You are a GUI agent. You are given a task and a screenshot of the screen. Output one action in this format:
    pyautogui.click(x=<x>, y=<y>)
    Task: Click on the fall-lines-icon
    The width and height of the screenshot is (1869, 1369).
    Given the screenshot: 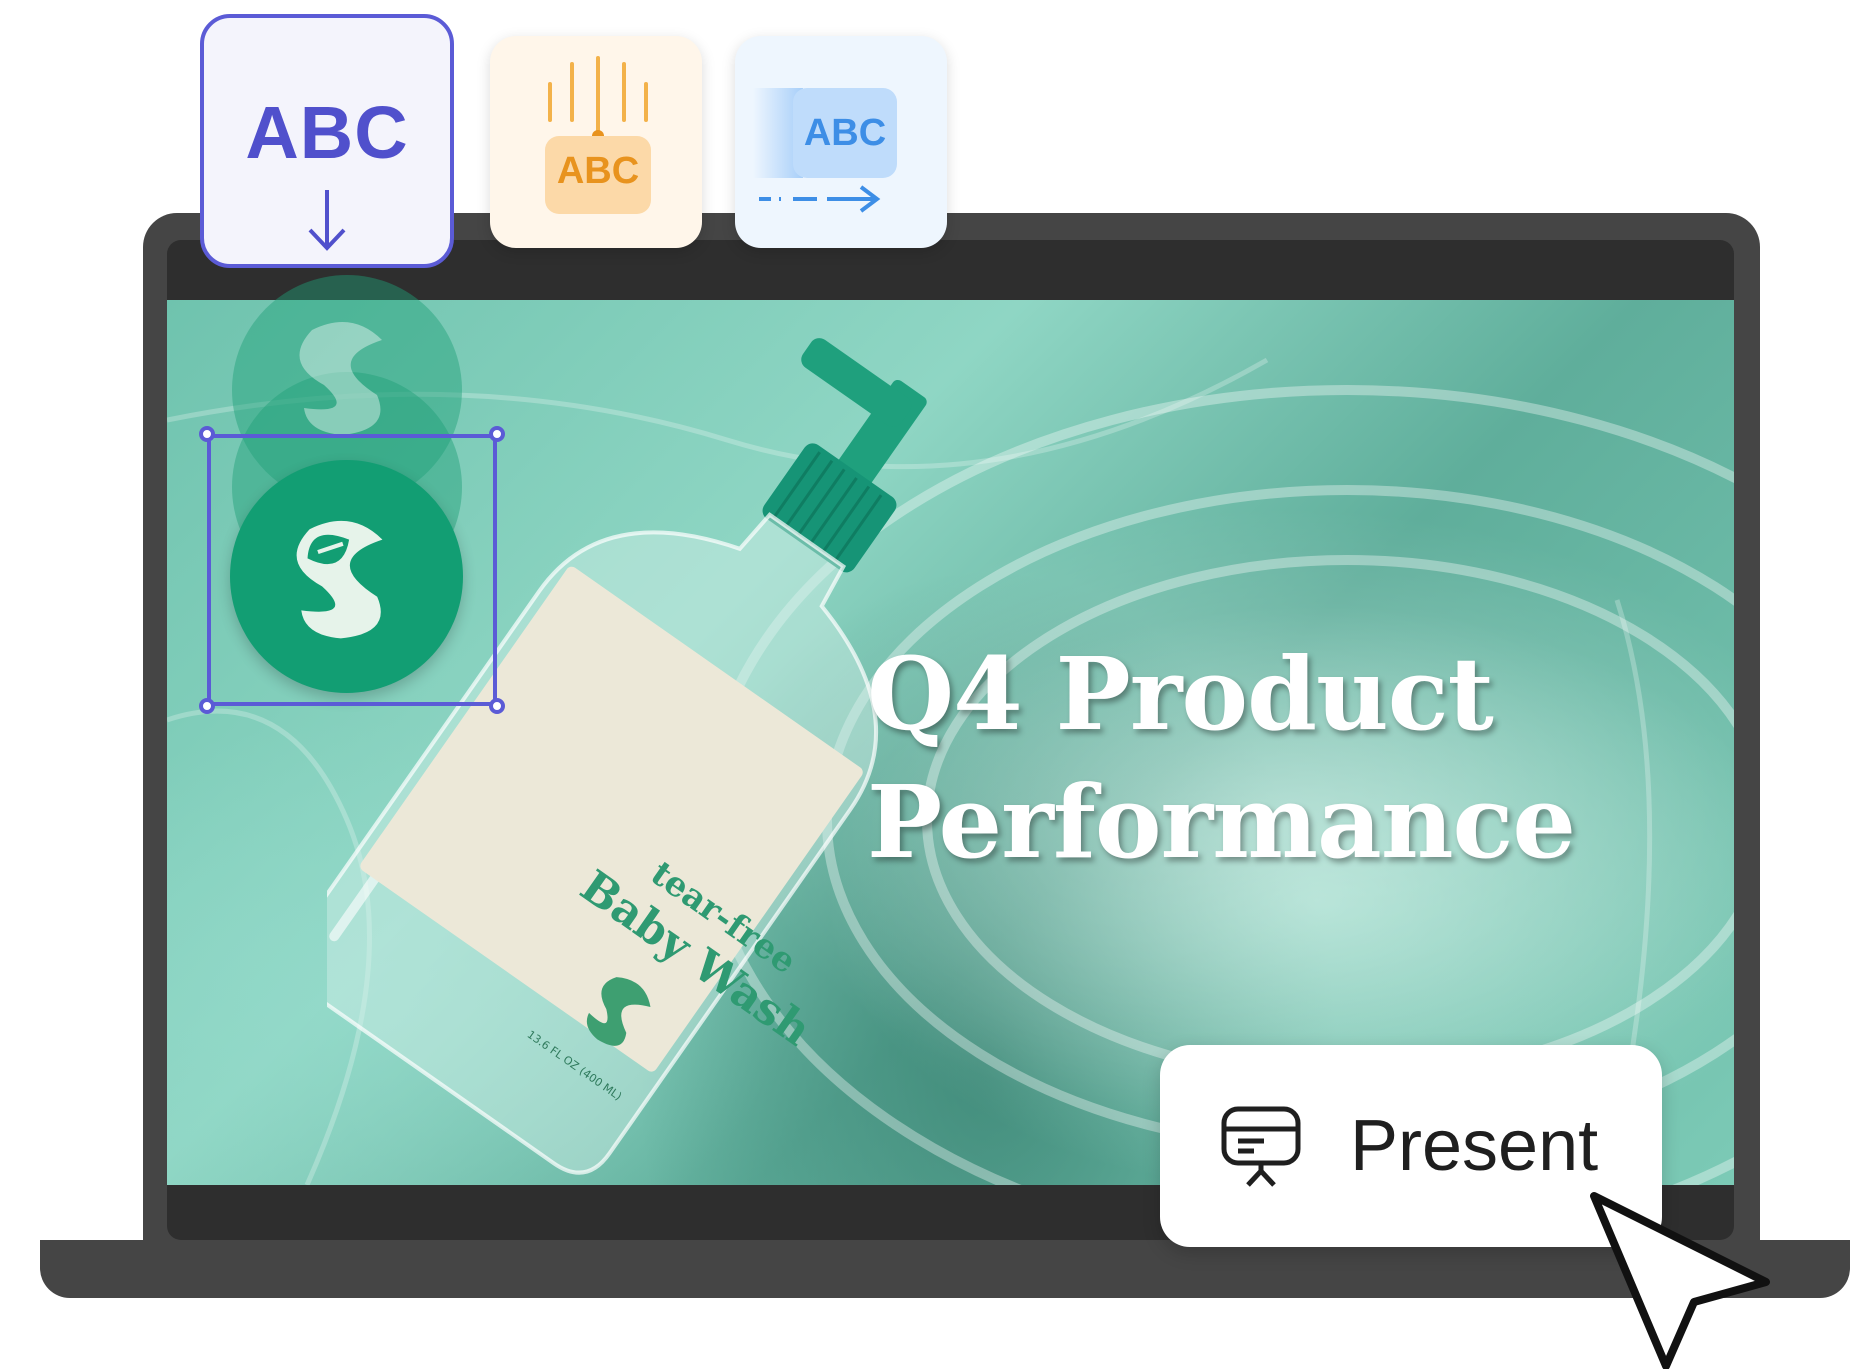 What is the action you would take?
    pyautogui.click(x=598, y=99)
    